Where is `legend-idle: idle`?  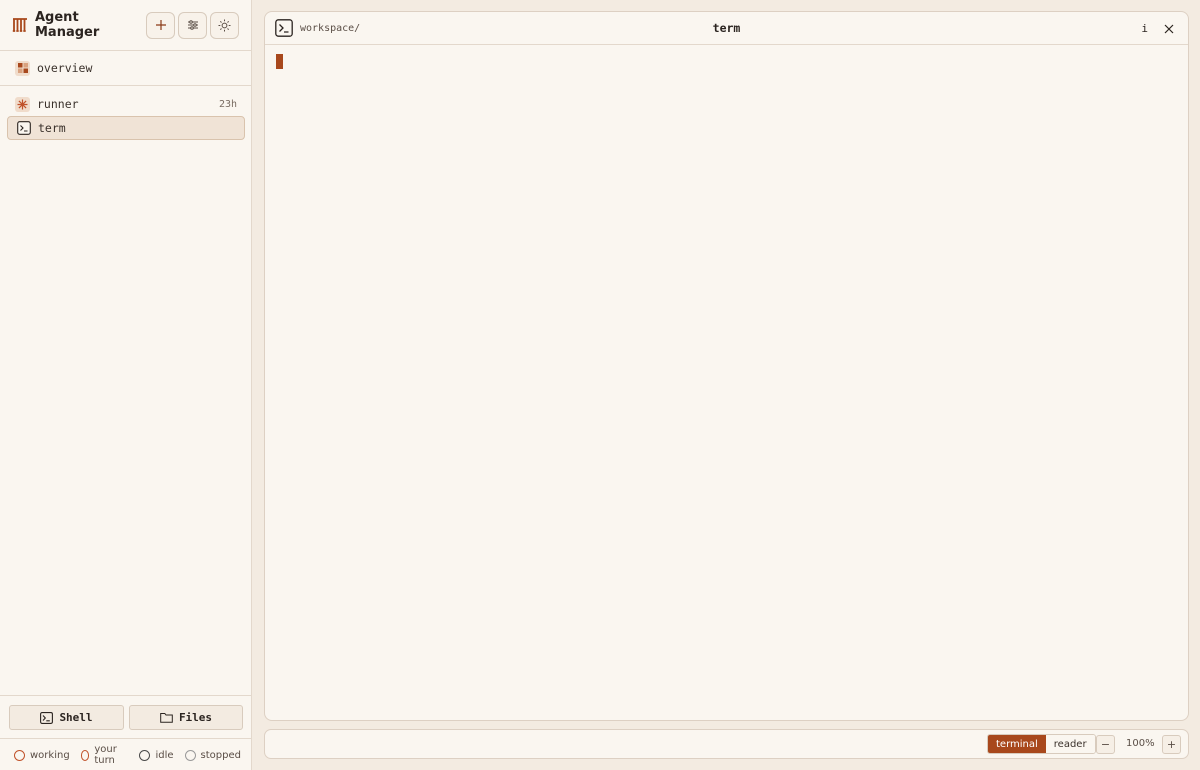
legend-idle: idle is located at coordinates (156, 755).